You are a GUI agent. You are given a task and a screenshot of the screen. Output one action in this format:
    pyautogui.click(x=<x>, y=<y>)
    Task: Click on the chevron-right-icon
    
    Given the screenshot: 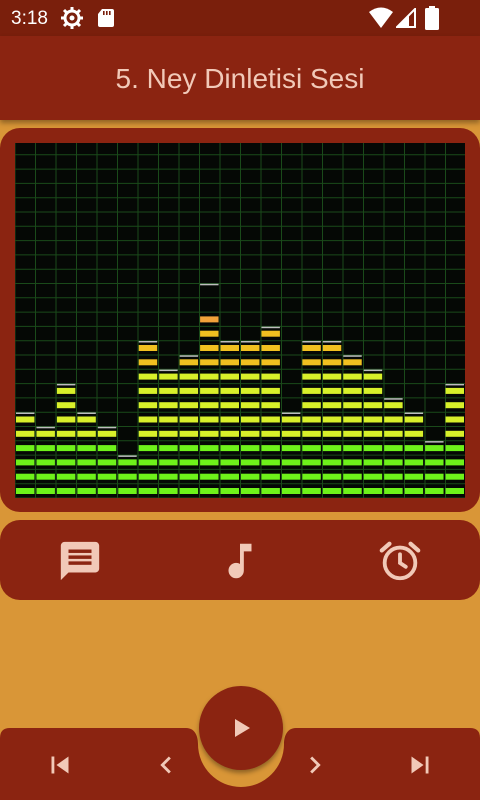 What is the action you would take?
    pyautogui.click(x=315, y=765)
    